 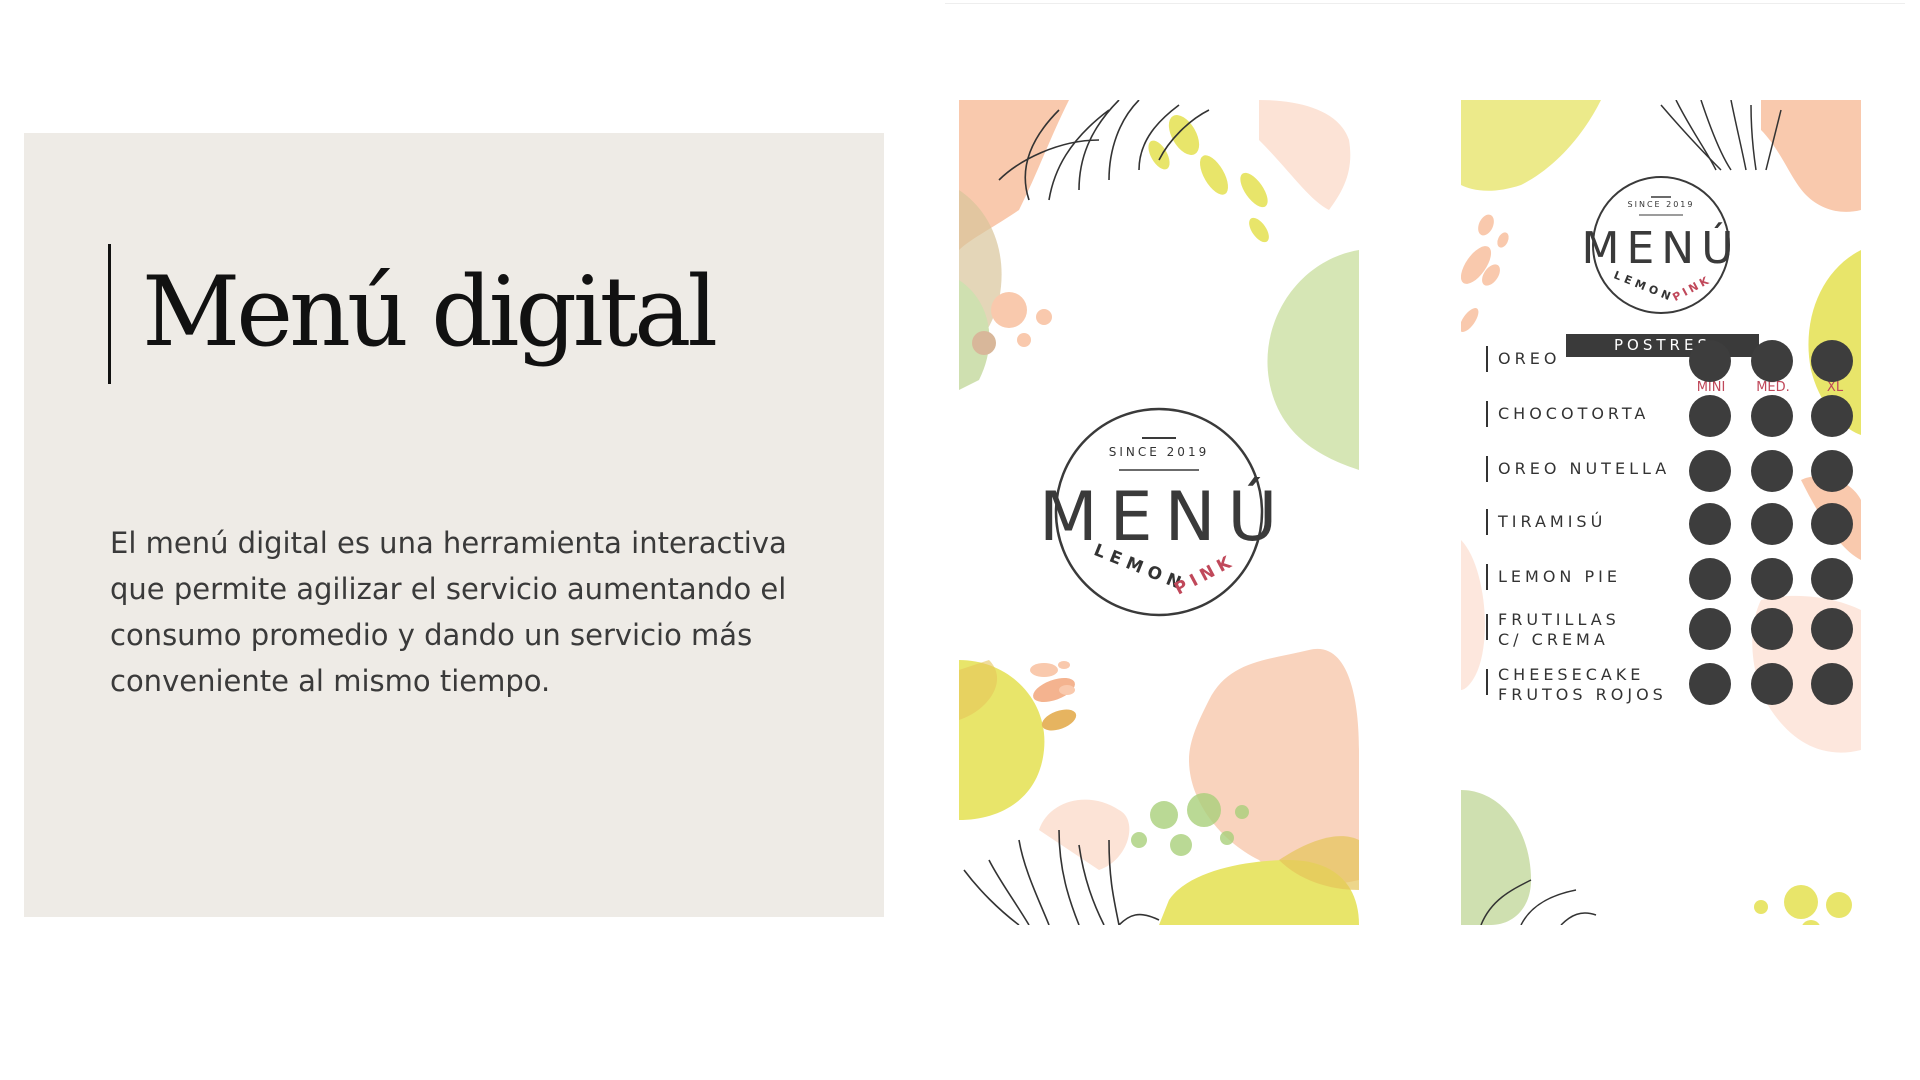 What do you see at coordinates (1671, 629) in the screenshot?
I see `dessert-row: FRUTILLAS C/ CREMA` at bounding box center [1671, 629].